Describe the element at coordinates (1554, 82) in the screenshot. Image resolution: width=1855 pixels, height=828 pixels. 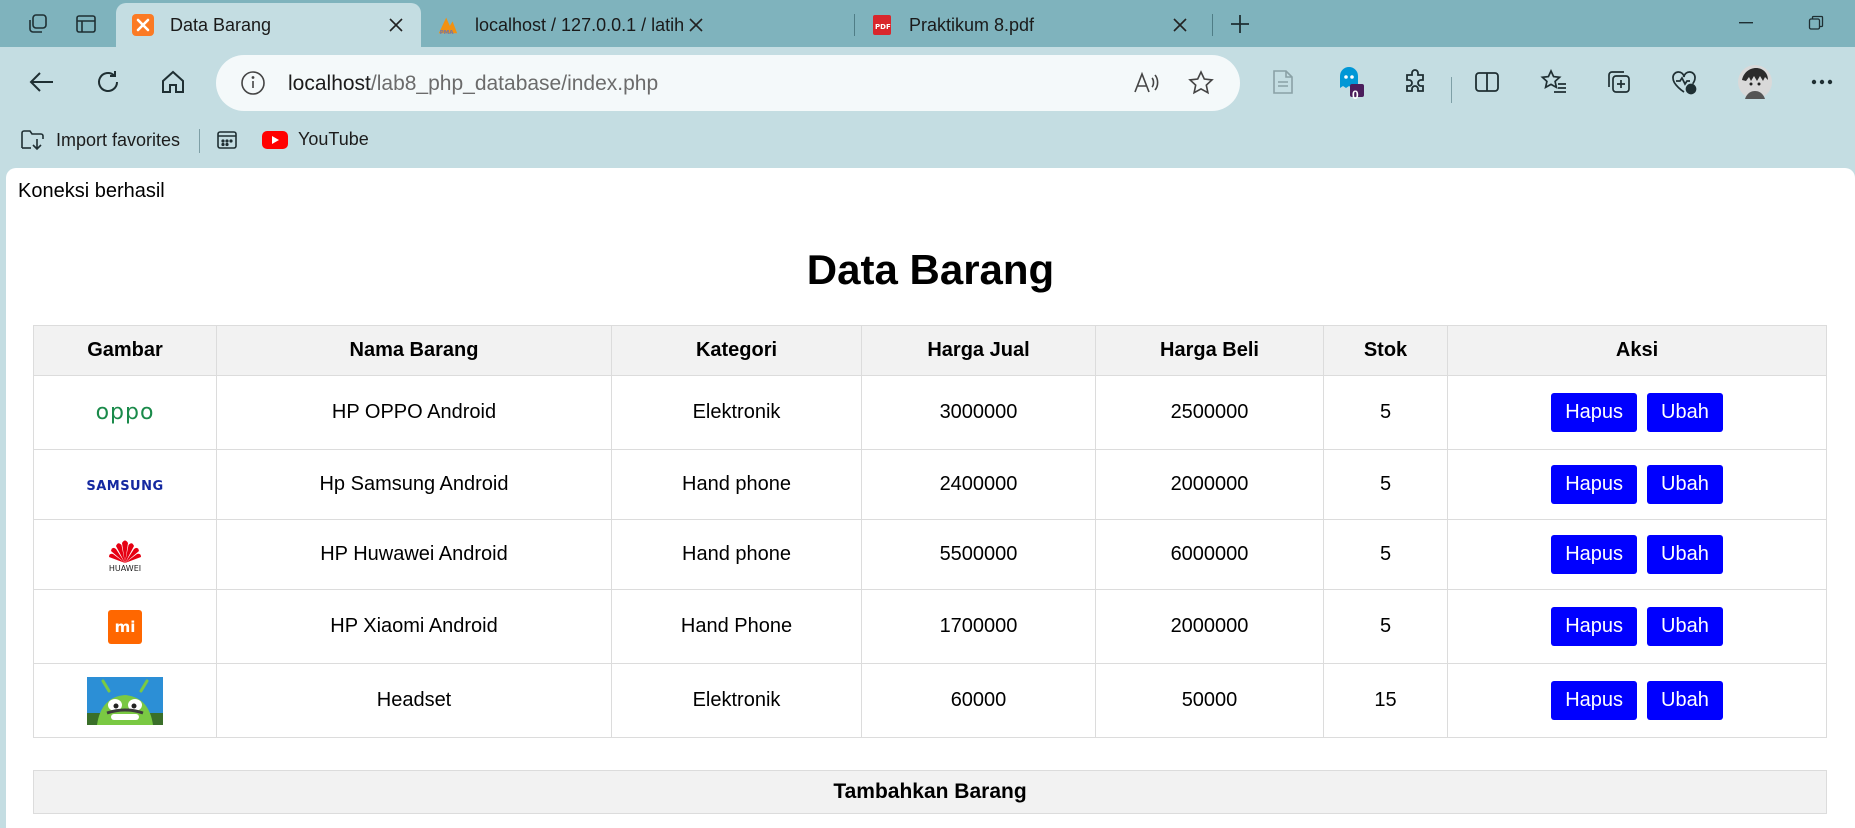
I see `favorites-icon` at that location.